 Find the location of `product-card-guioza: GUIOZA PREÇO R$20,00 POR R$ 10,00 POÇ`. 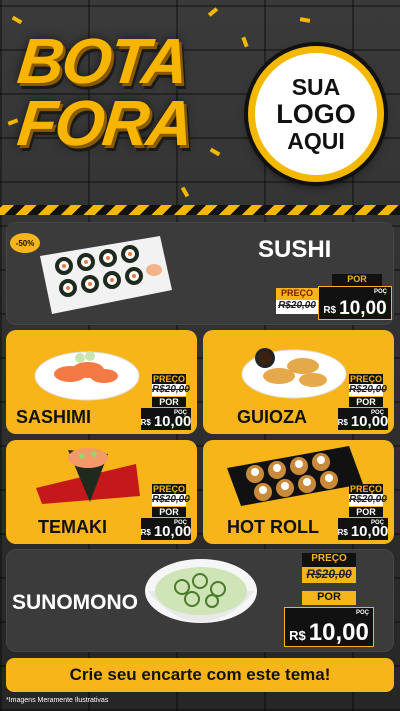

product-card-guioza: GUIOZA PREÇO R$20,00 POR R$ 10,00 POÇ is located at coordinates (298, 382).